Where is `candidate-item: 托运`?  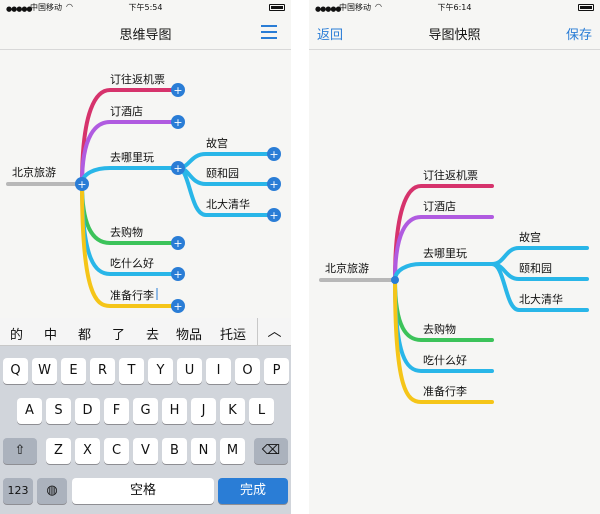 candidate-item: 托运 is located at coordinates (233, 333).